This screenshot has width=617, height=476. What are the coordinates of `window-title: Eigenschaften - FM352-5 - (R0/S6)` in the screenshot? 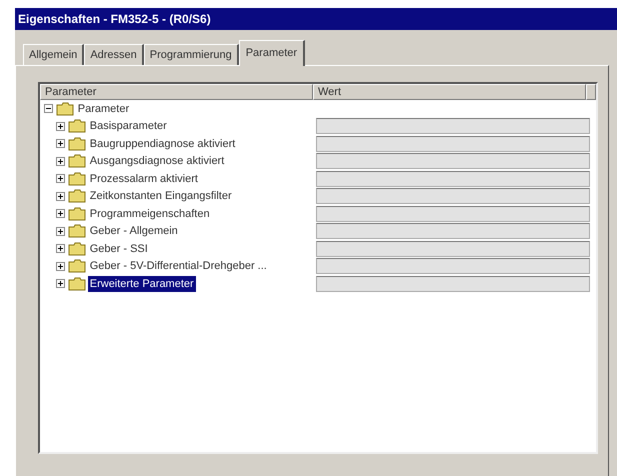 It's located at (316, 19).